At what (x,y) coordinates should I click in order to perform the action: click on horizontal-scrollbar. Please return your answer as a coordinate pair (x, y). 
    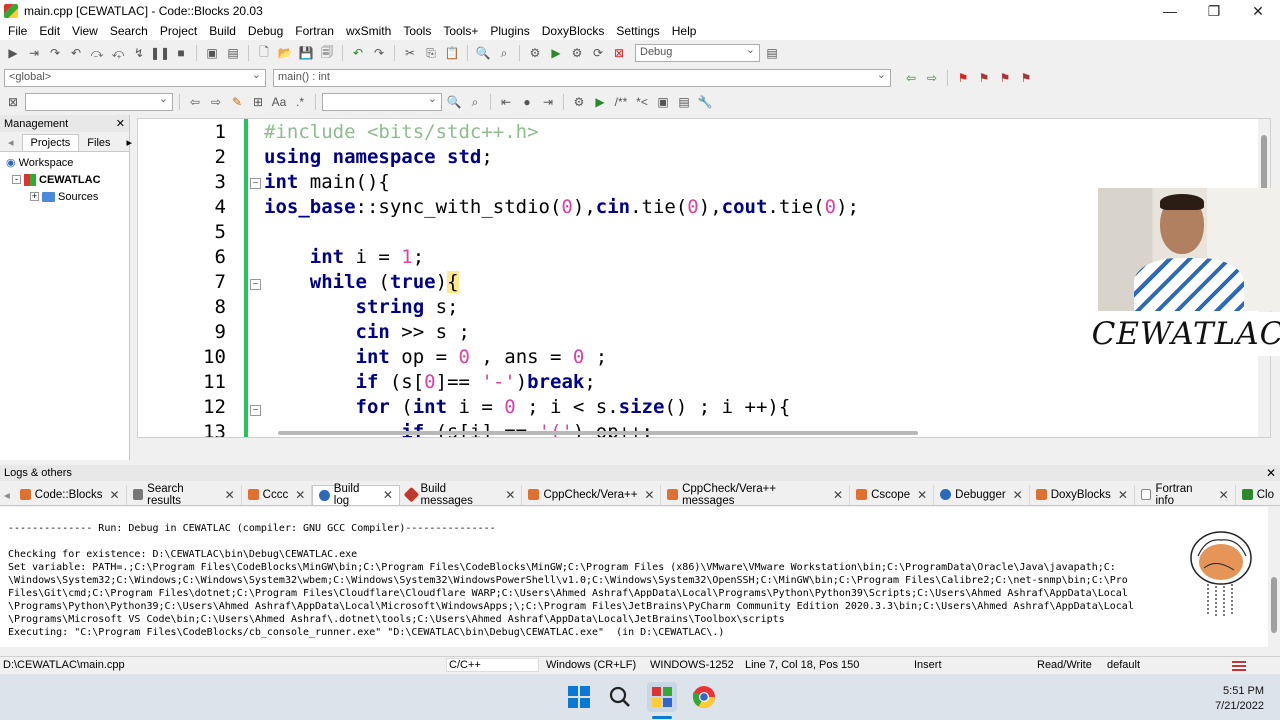
    Looking at the image, I should click on (598, 433).